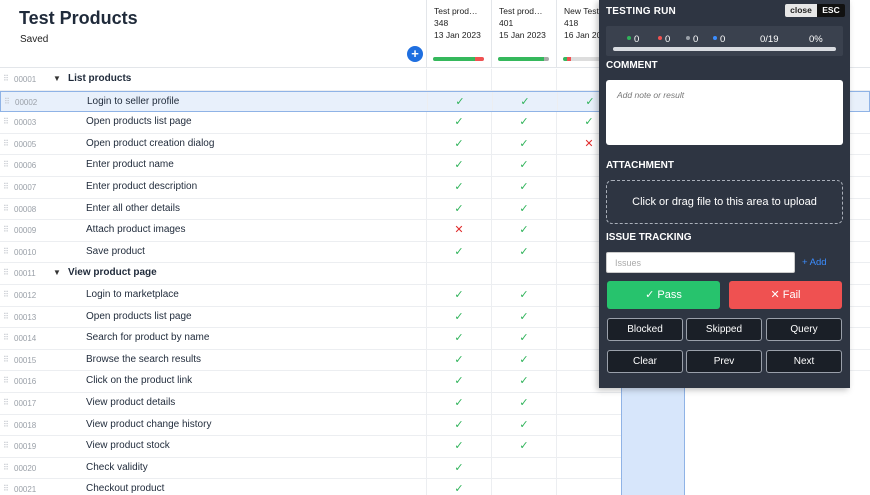 The image size is (870, 495). Describe the element at coordinates (663, 295) in the screenshot. I see `pass-button: ✓ Pass` at that location.